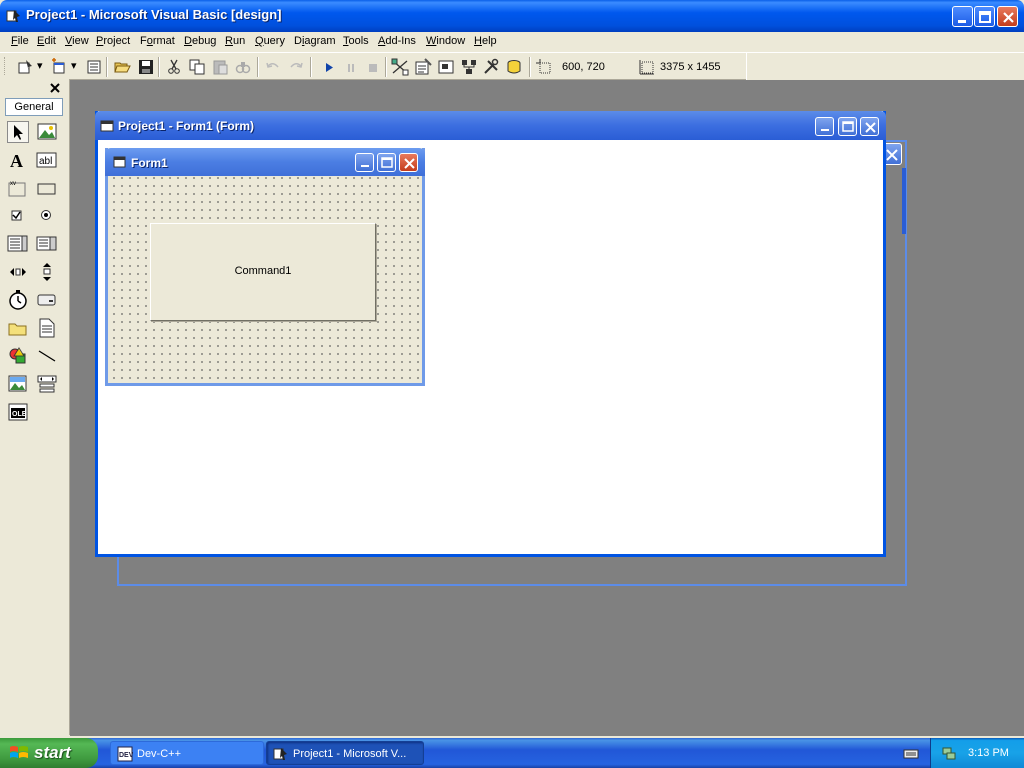  Describe the element at coordinates (47, 356) in the screenshot. I see `line-icon` at that location.